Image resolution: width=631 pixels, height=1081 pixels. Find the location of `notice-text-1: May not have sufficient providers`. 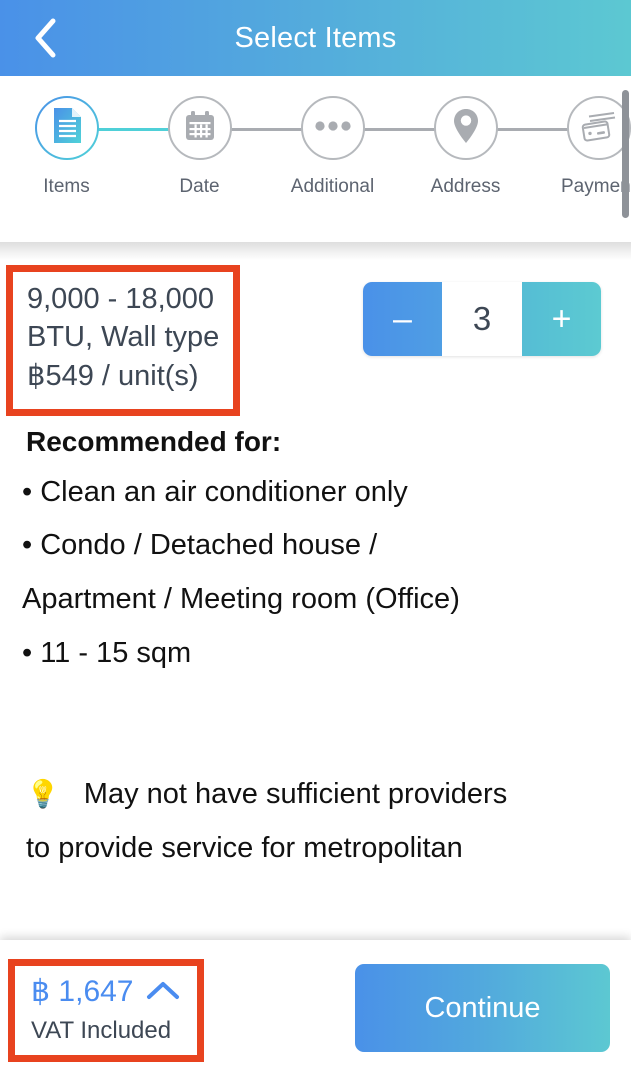

notice-text-1: May not have sufficient providers is located at coordinates (295, 794).